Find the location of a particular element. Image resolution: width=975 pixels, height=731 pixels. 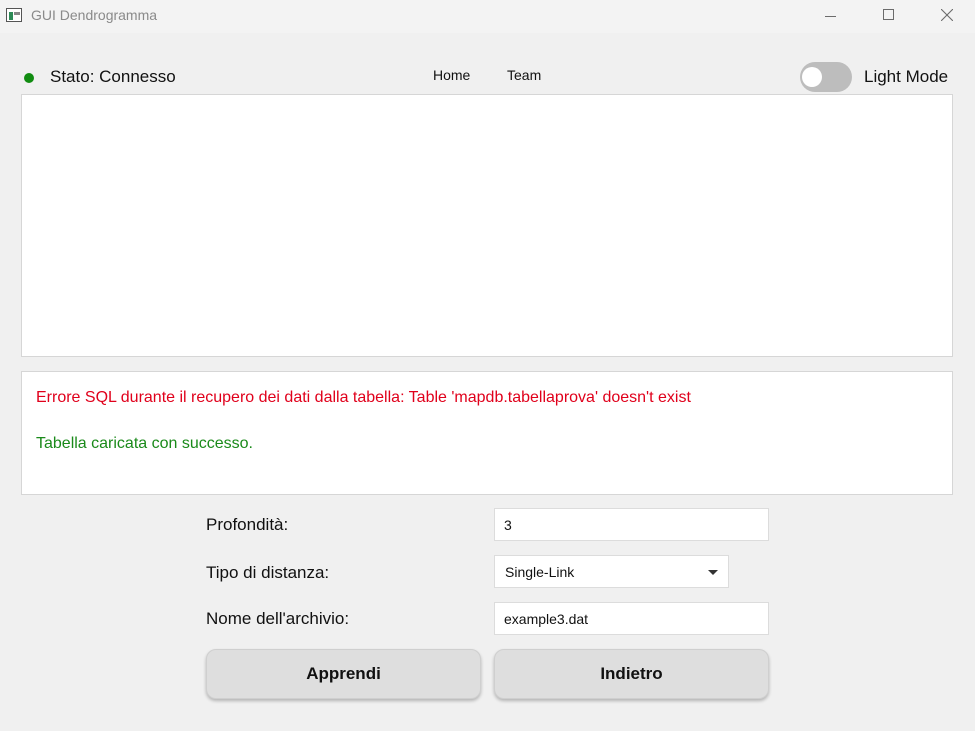

learn-button: Apprendi is located at coordinates (343, 674).